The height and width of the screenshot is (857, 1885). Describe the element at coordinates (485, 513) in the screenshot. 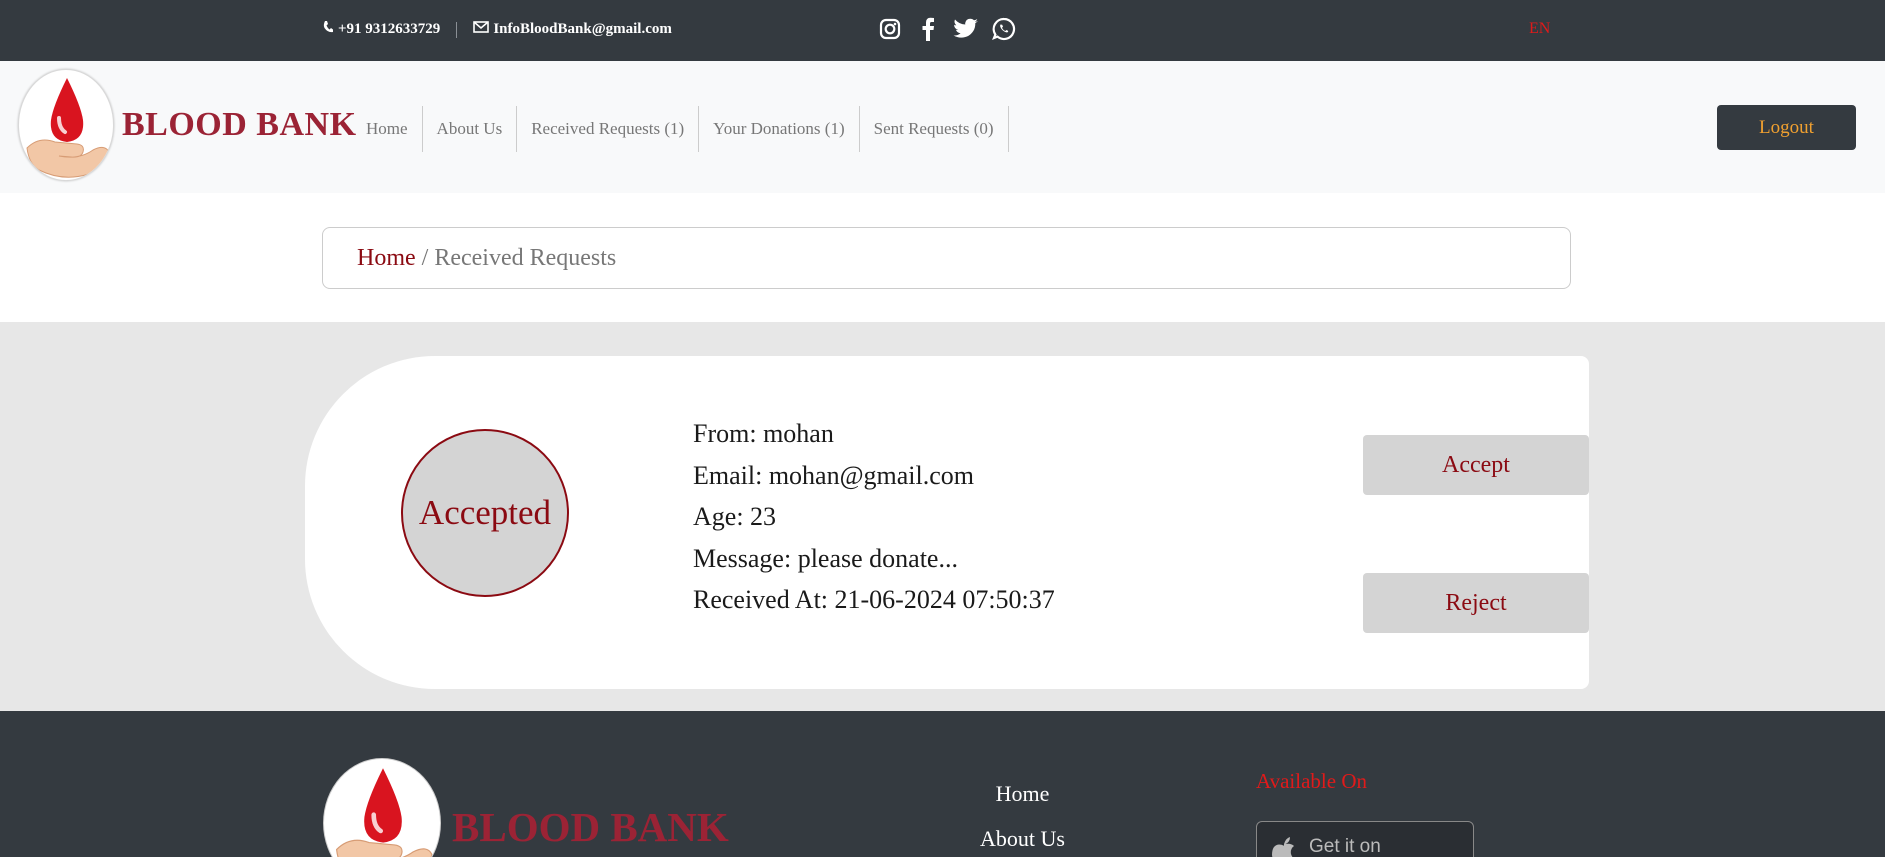

I see `status-badge: Accepted` at that location.